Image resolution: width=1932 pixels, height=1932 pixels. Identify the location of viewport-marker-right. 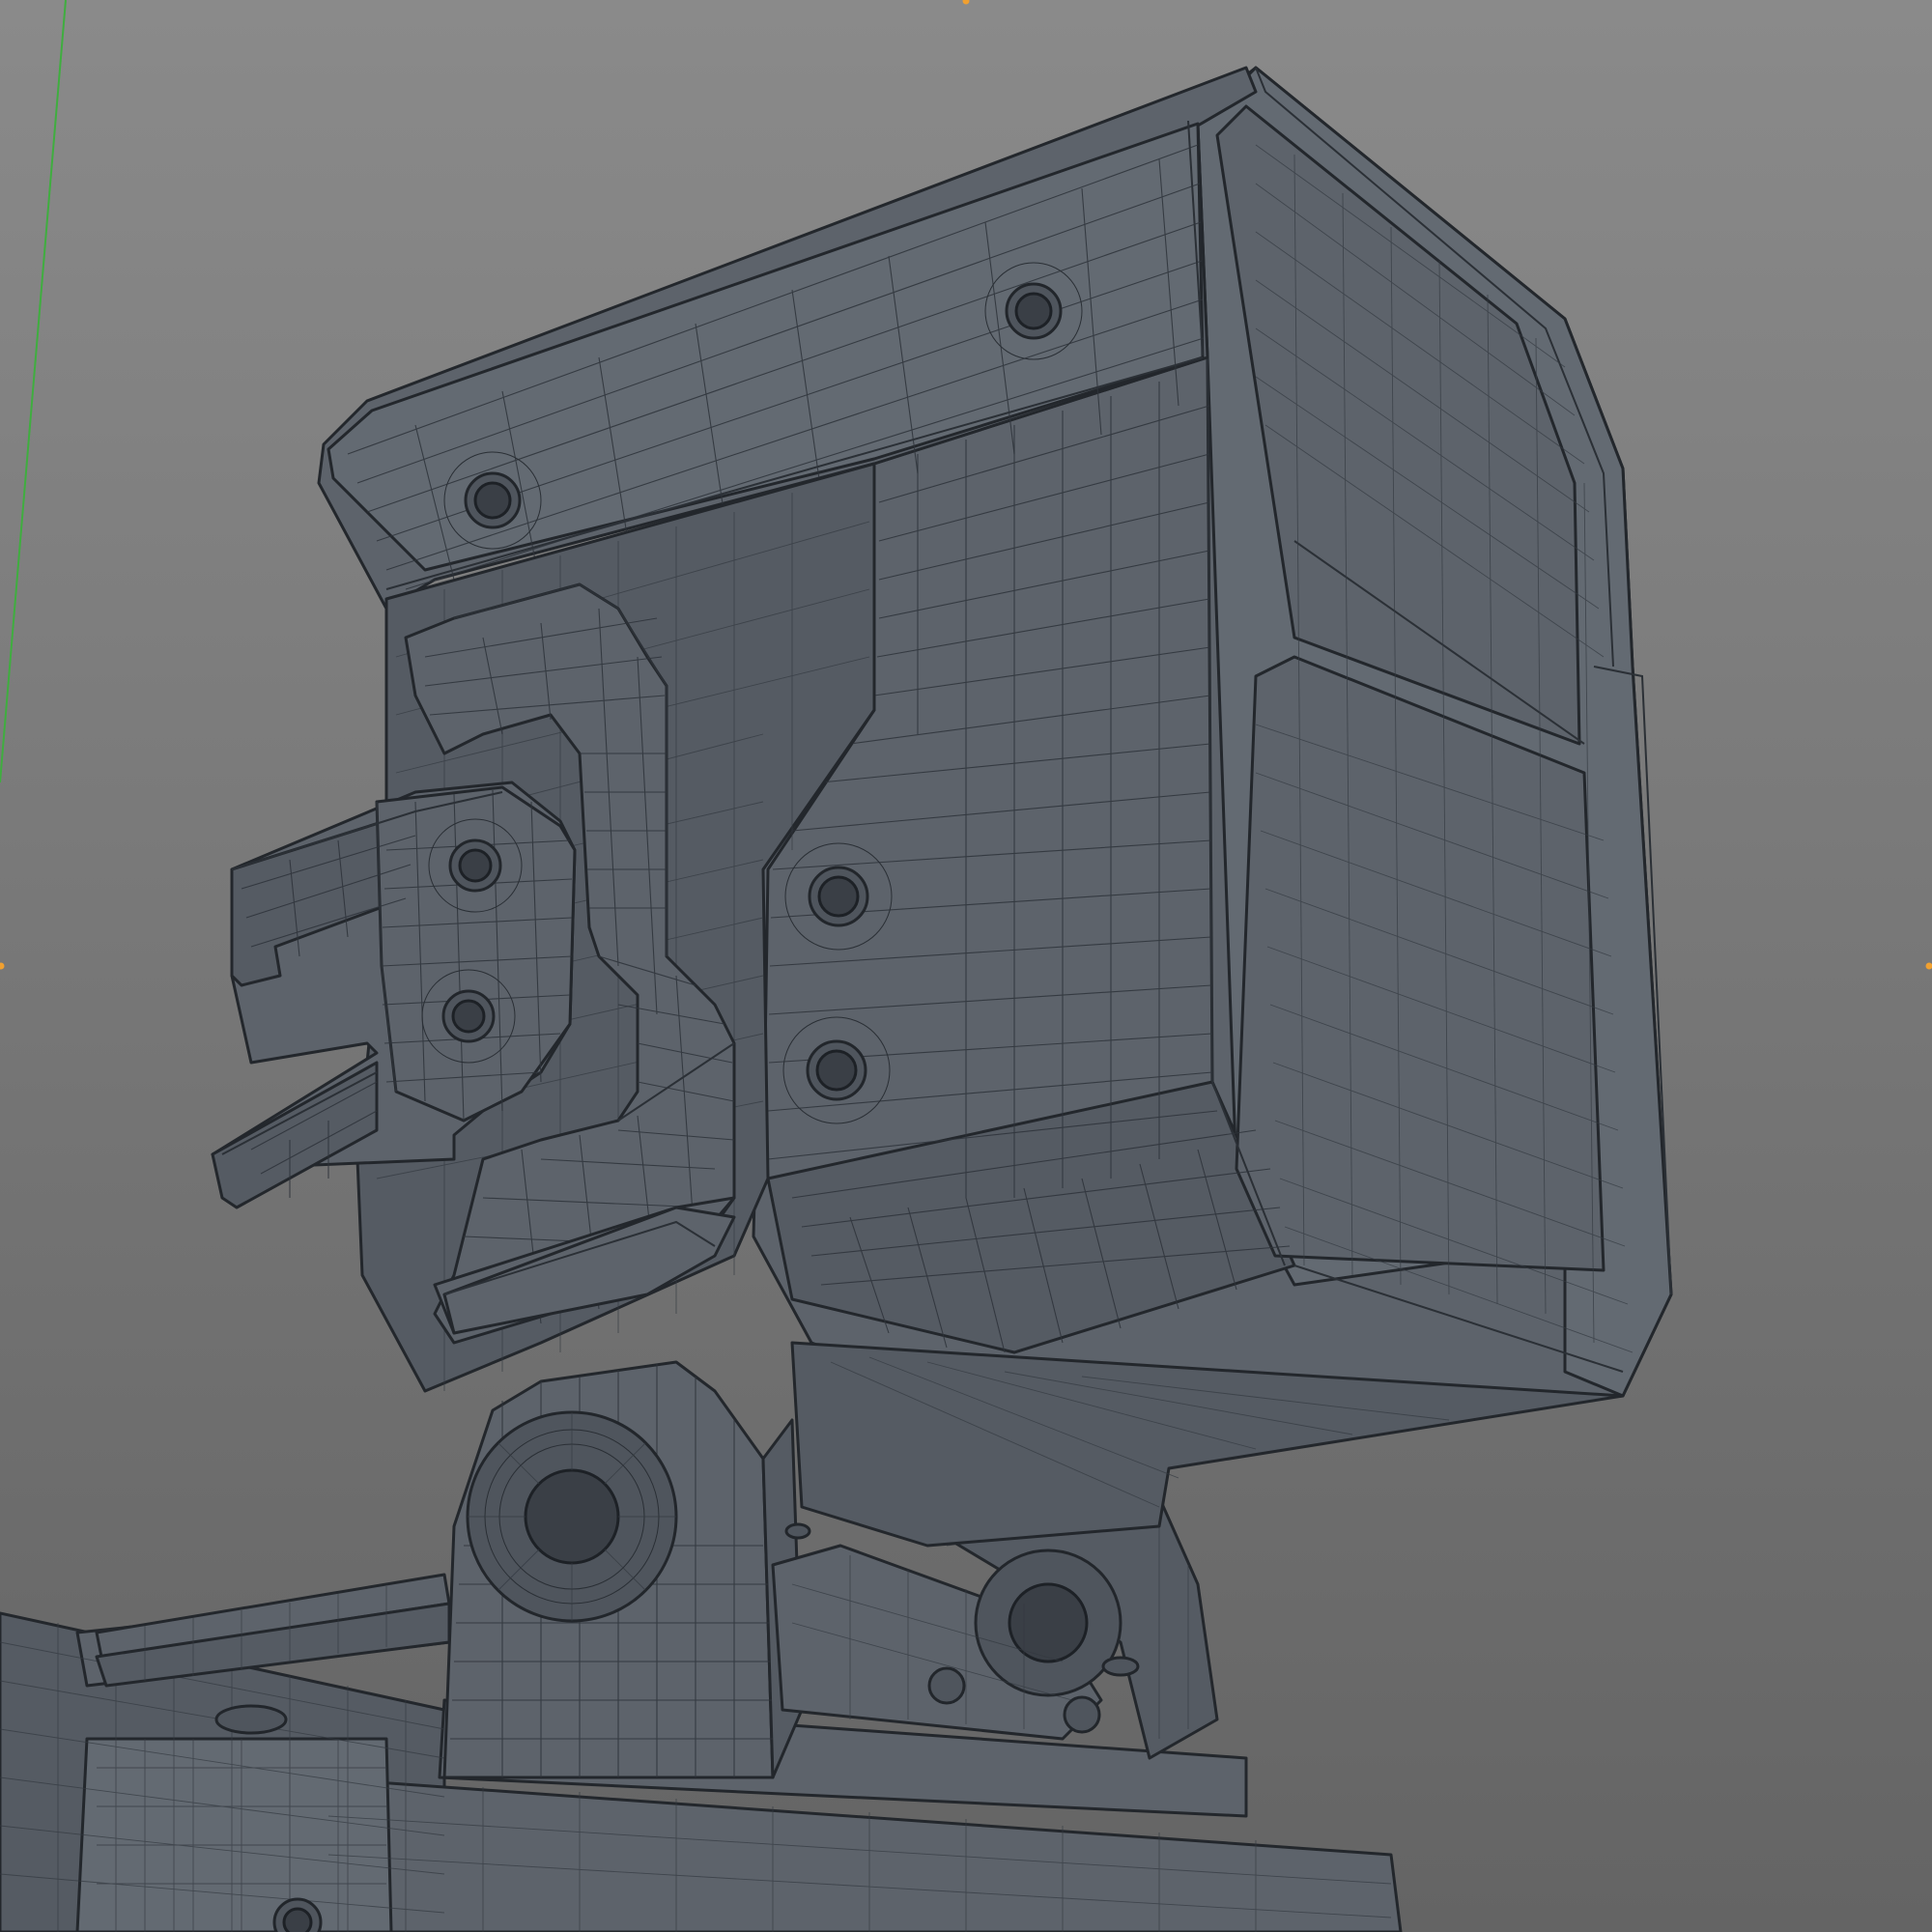
(1928, 966).